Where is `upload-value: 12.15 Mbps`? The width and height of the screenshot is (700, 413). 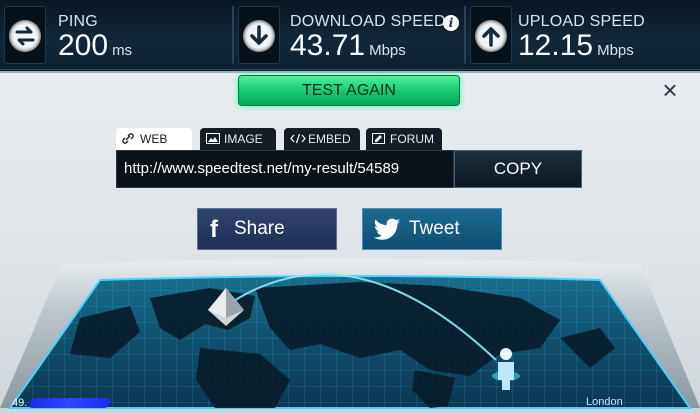 upload-value: 12.15 Mbps is located at coordinates (576, 45).